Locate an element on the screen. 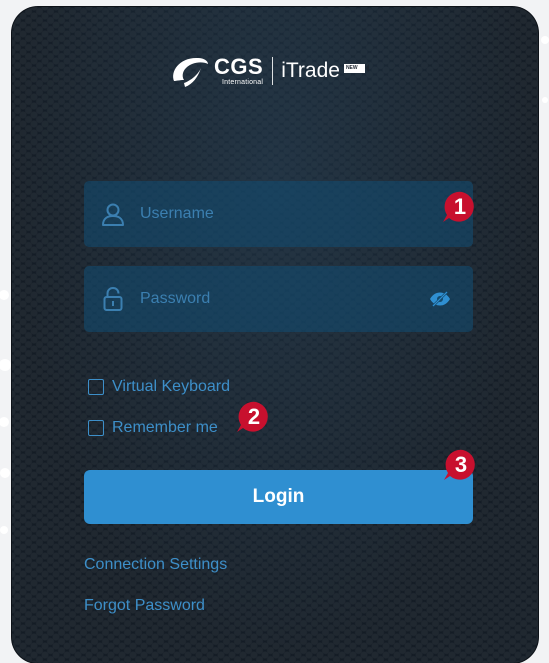  brand-name: CGS is located at coordinates (239, 66).